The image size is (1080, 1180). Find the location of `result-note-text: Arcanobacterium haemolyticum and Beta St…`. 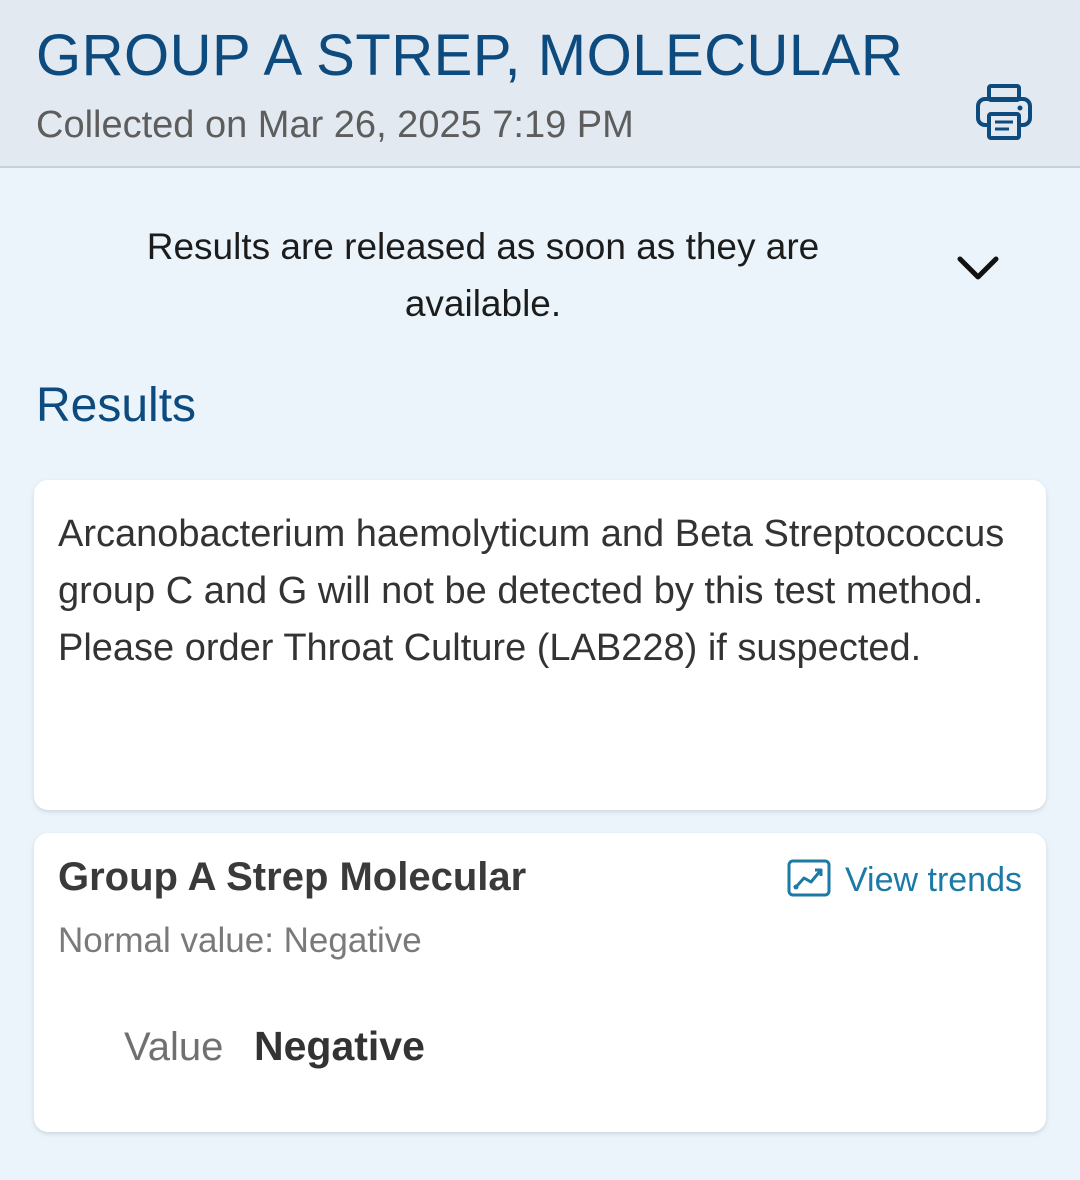

result-note-text: Arcanobacterium haemolyticum and Beta St… is located at coordinates (536, 591).